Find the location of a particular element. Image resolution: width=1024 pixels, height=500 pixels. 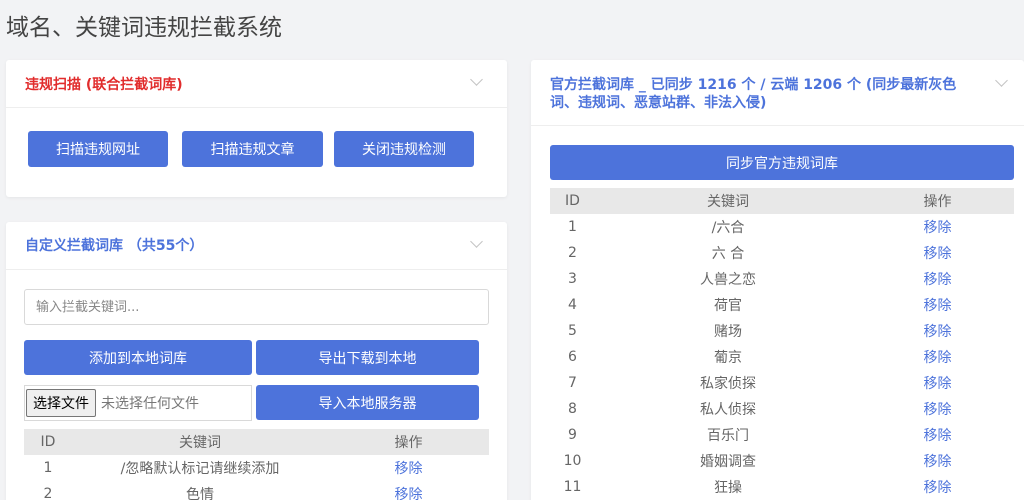

custom-panel-title: 自定义拦截词库 （共55个） is located at coordinates (114, 246).